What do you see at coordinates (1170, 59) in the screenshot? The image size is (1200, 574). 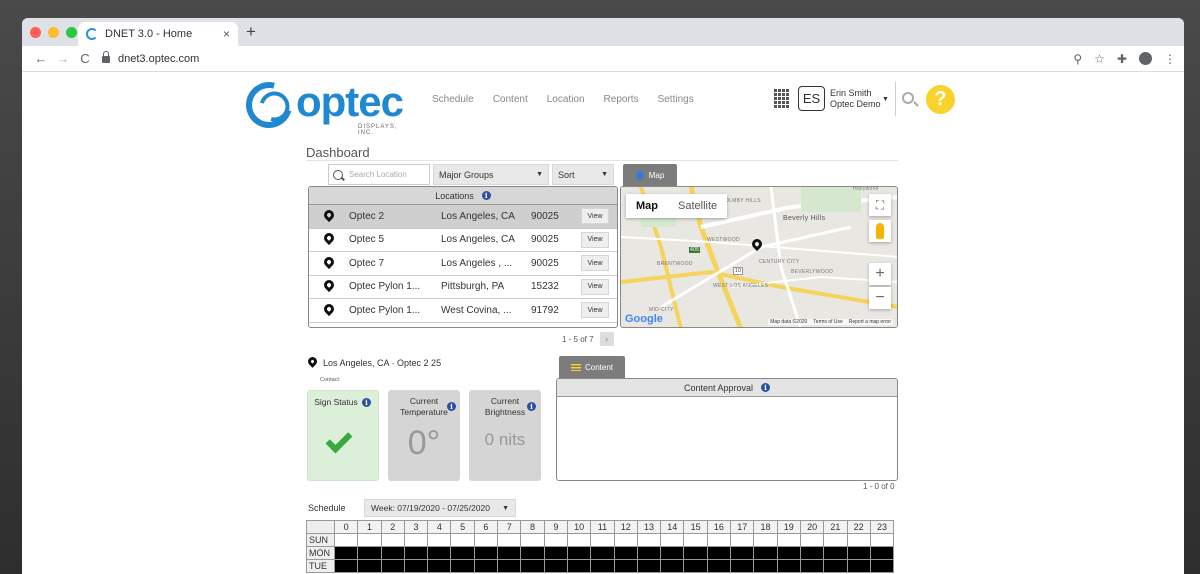 I see `browser-menu-icon: ⋮` at bounding box center [1170, 59].